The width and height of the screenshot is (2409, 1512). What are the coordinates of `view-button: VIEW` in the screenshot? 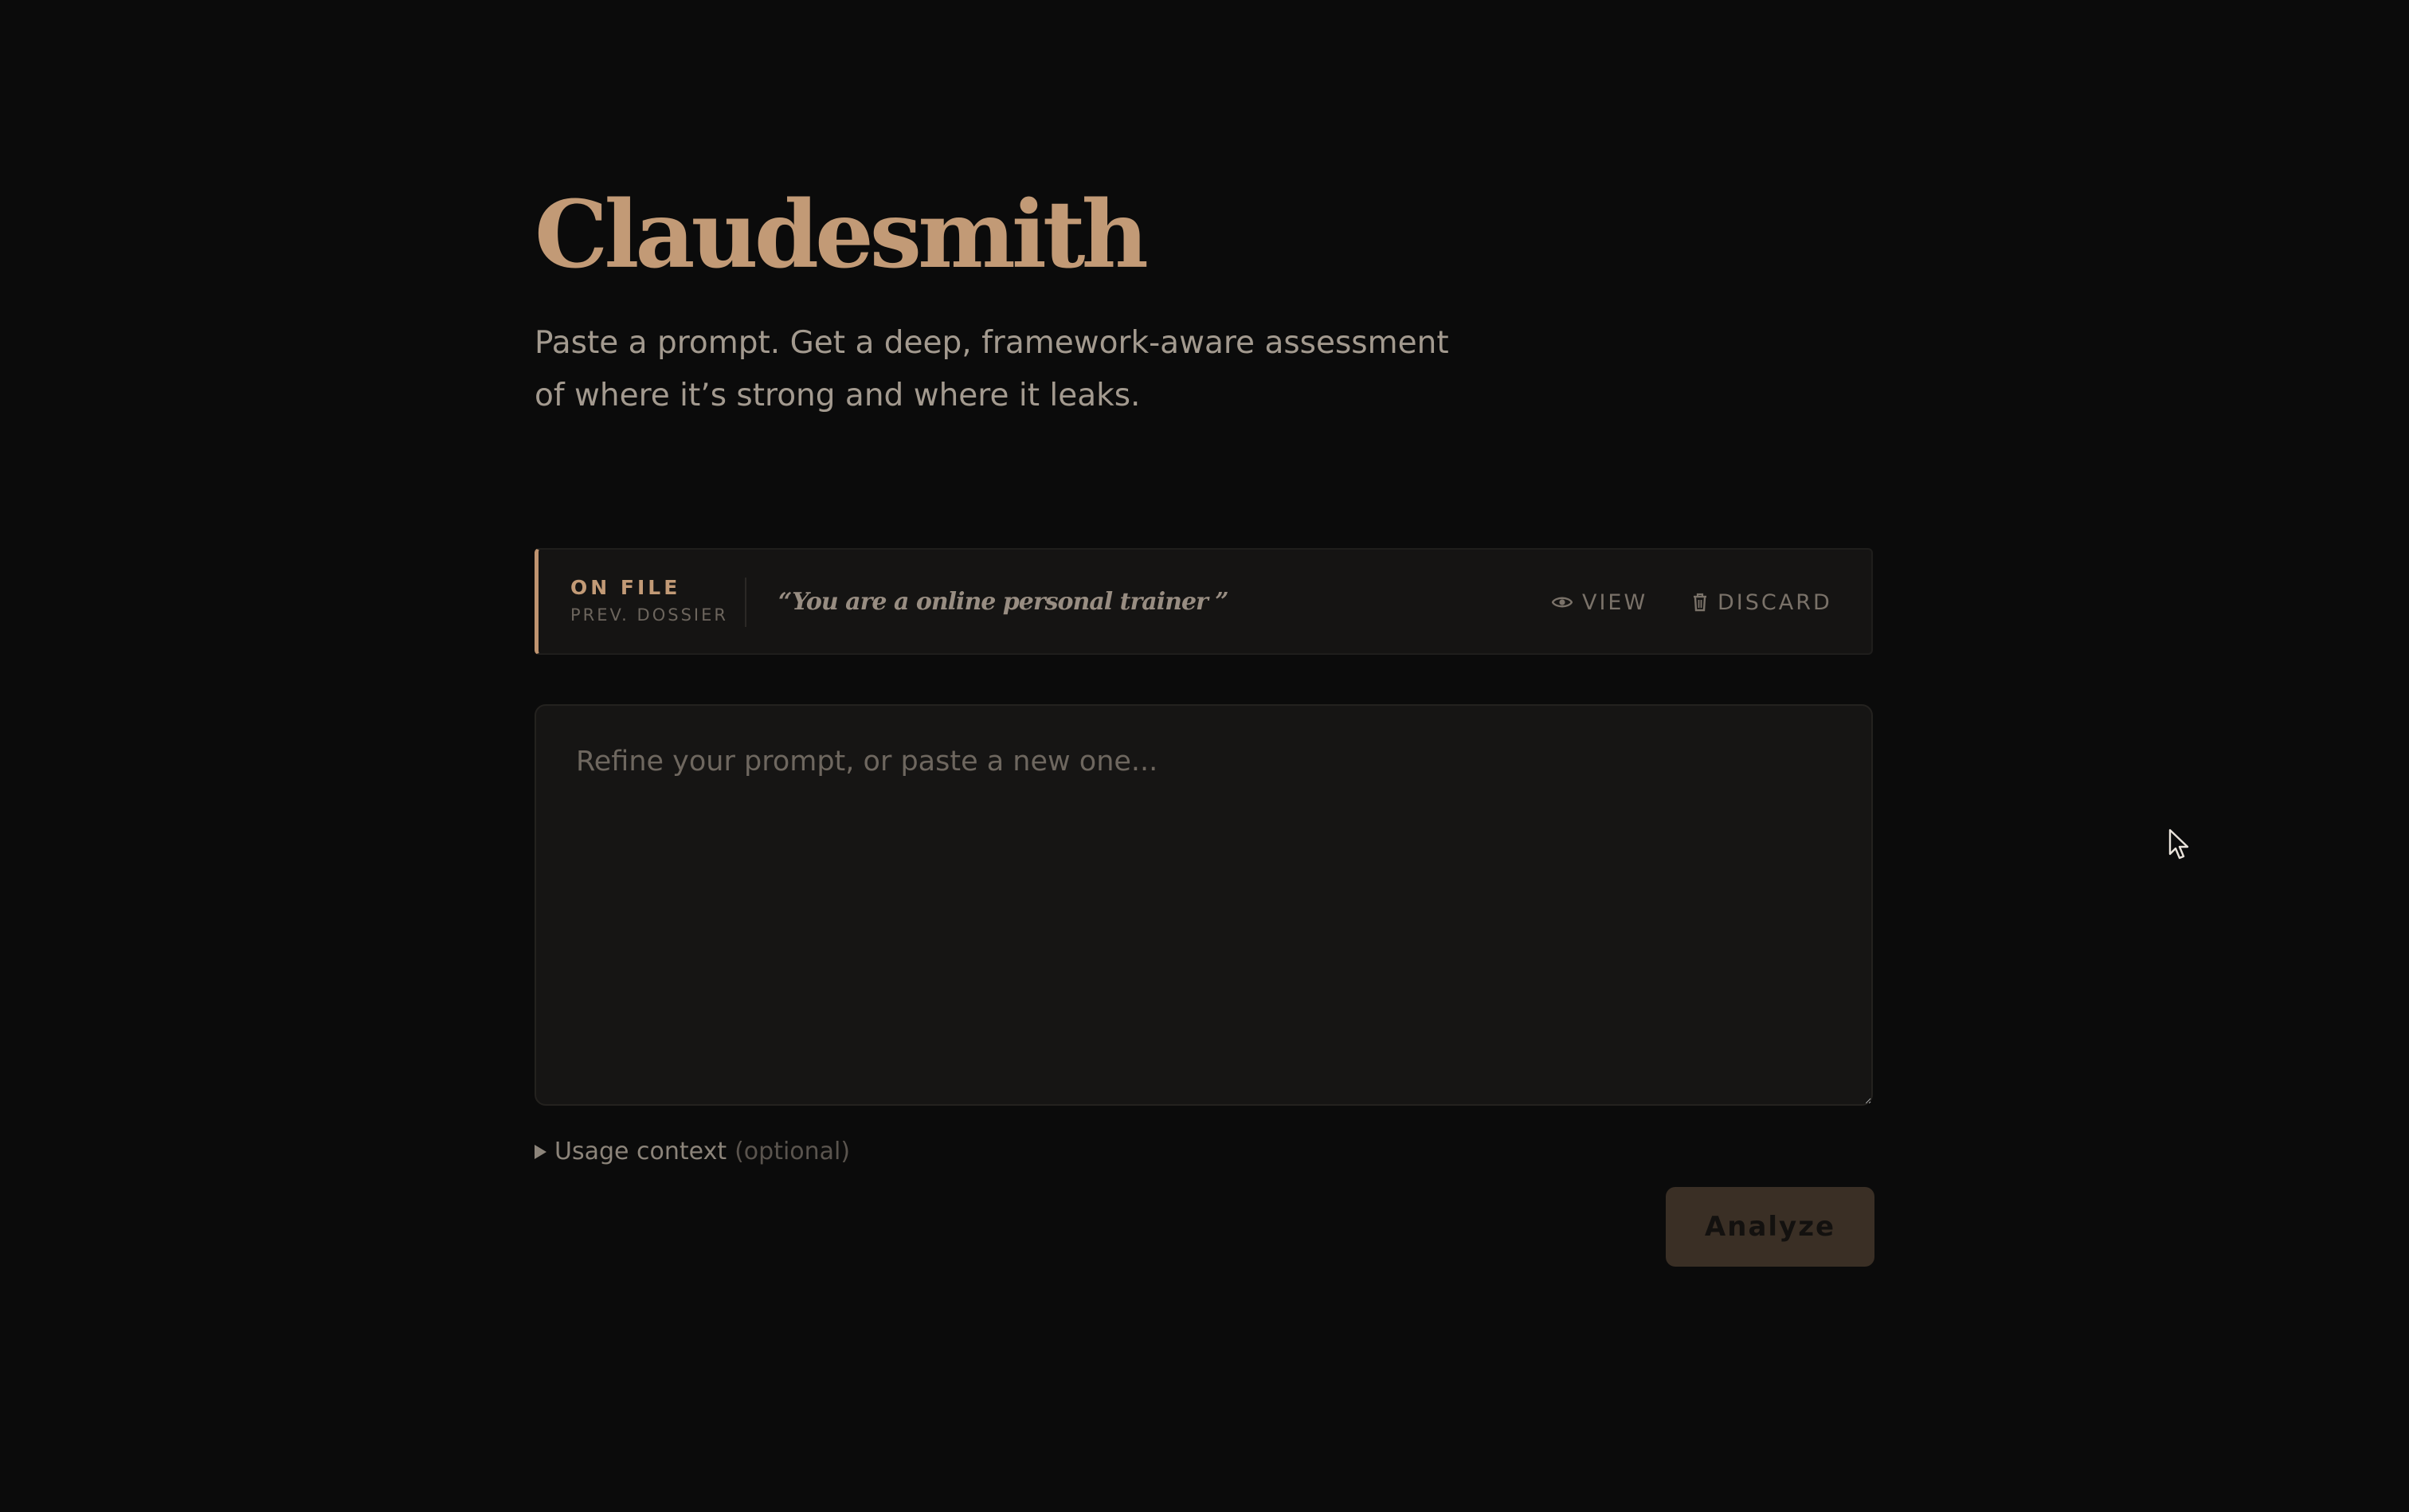 It's located at (1599, 602).